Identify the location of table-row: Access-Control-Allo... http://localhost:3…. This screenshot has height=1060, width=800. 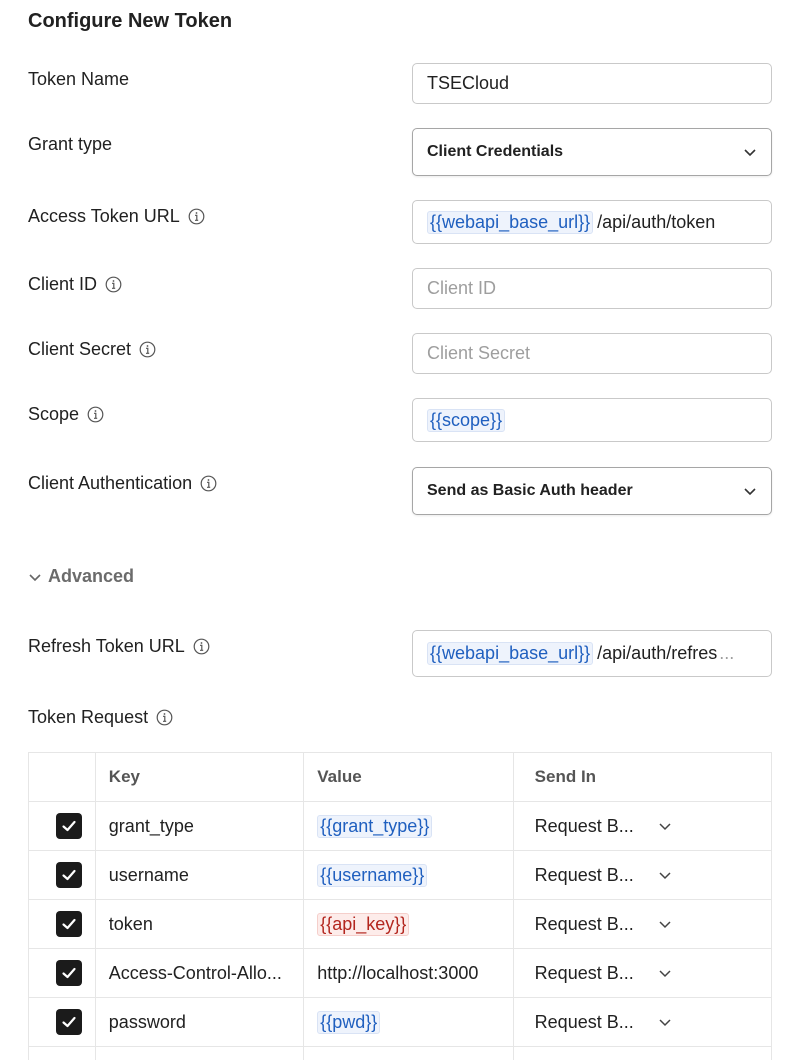
(400, 973).